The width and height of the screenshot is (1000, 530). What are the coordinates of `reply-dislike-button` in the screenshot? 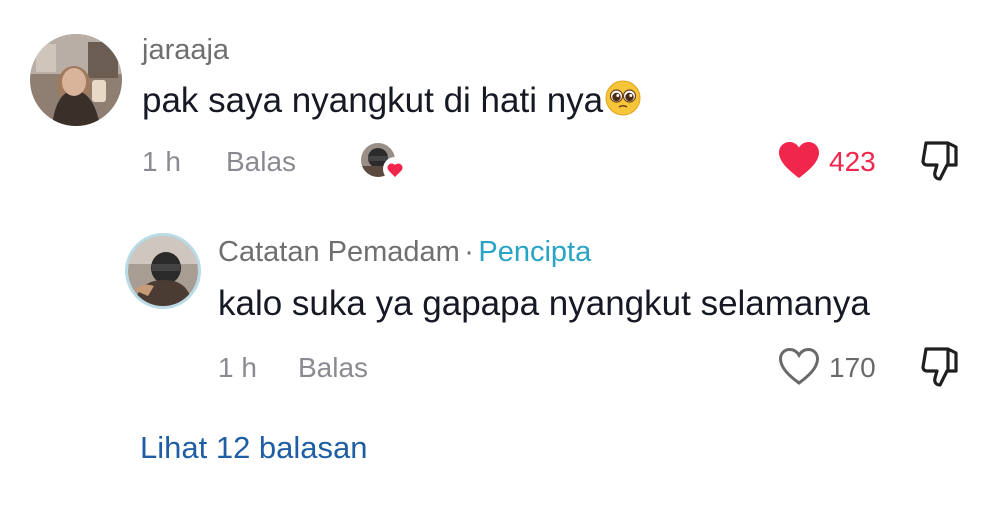 It's located at (940, 369).